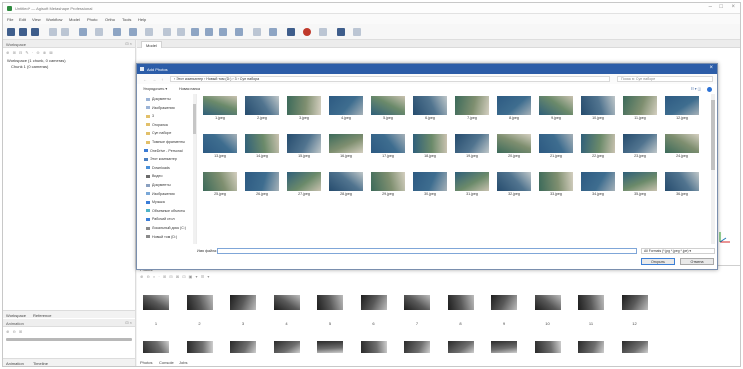  Describe the element at coordinates (357, 32) in the screenshot. I see `grid-icon` at that location.